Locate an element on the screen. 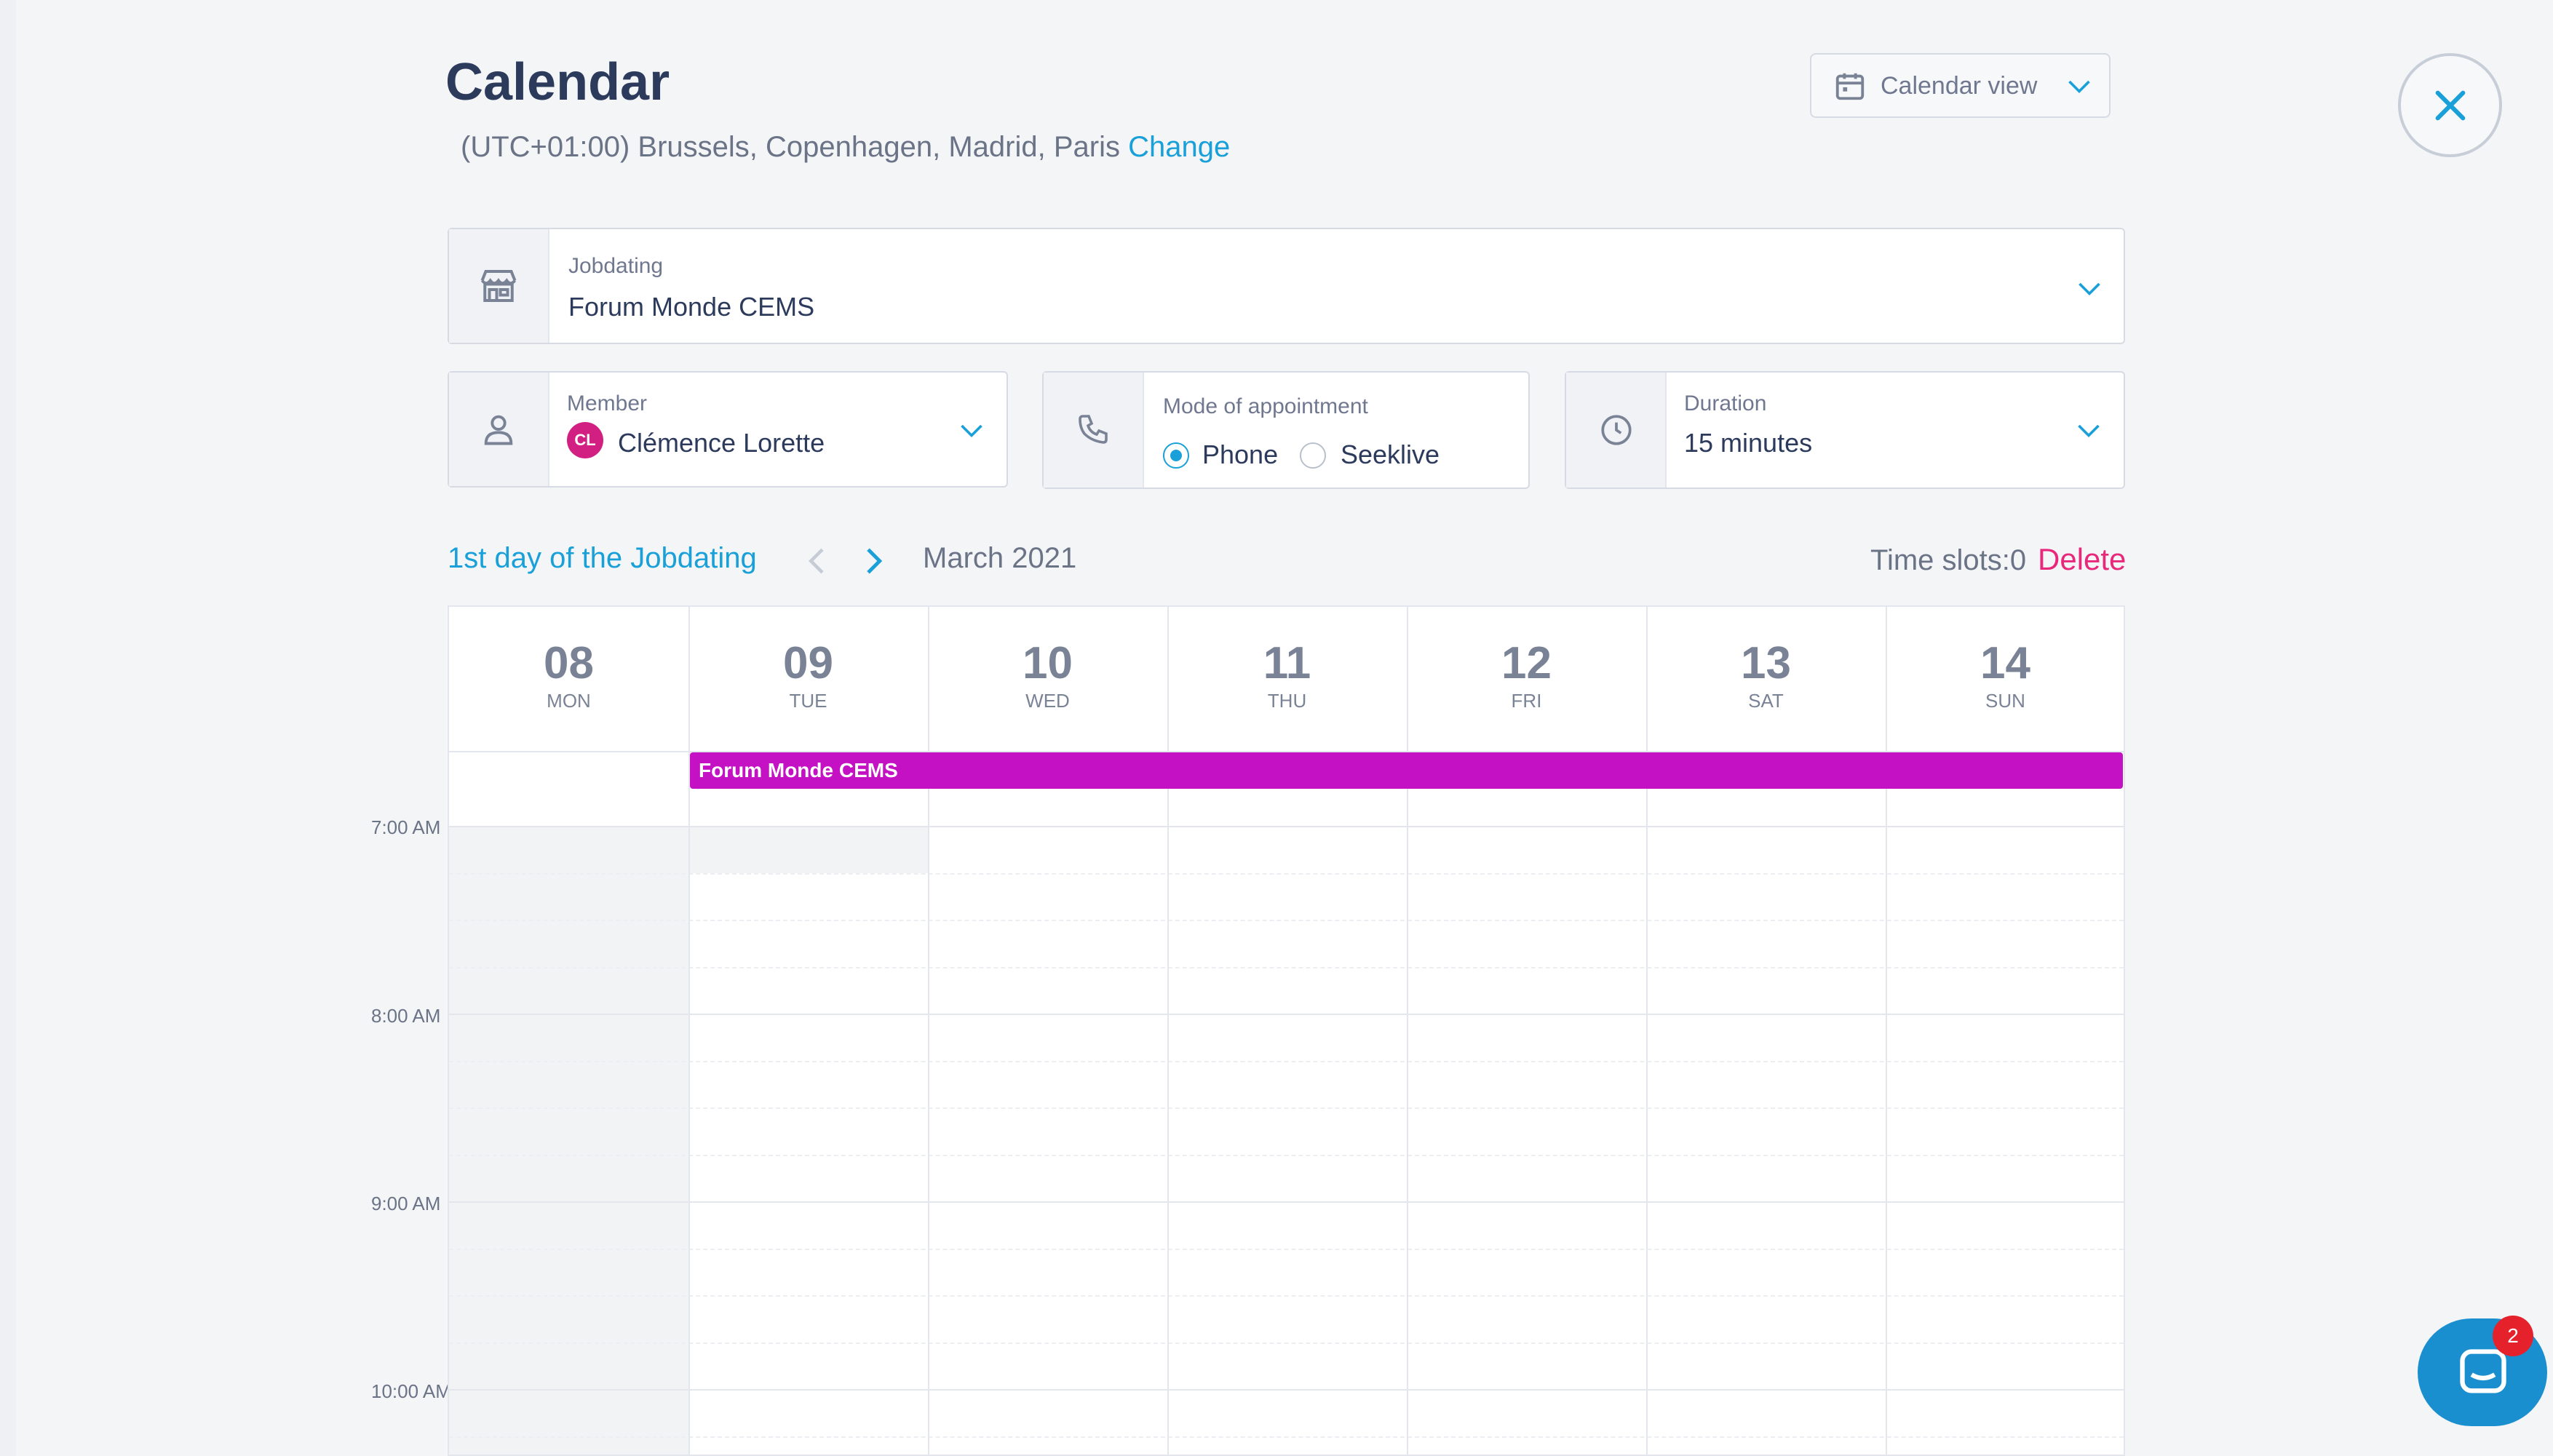  time-slots-counter: Time slots:0 is located at coordinates (1948, 560).